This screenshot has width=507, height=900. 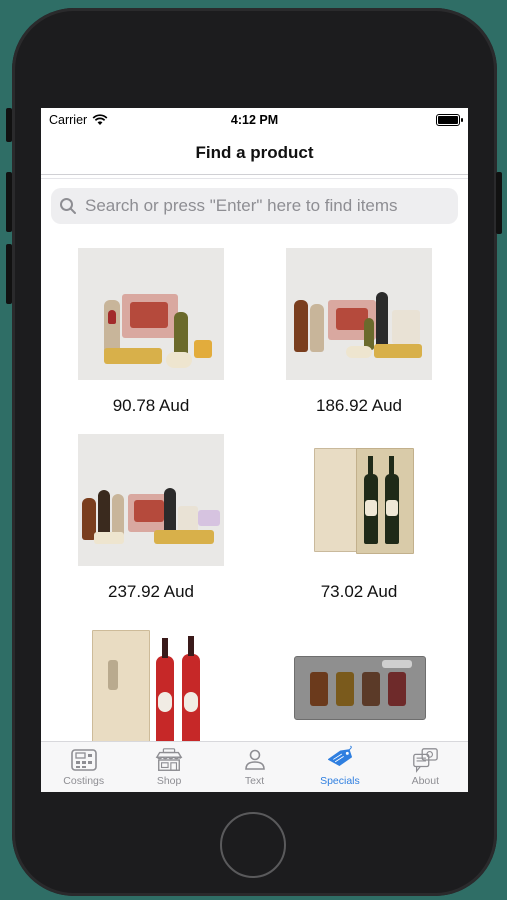 I want to click on navigation-bar: Find a product, so click(x=254, y=153).